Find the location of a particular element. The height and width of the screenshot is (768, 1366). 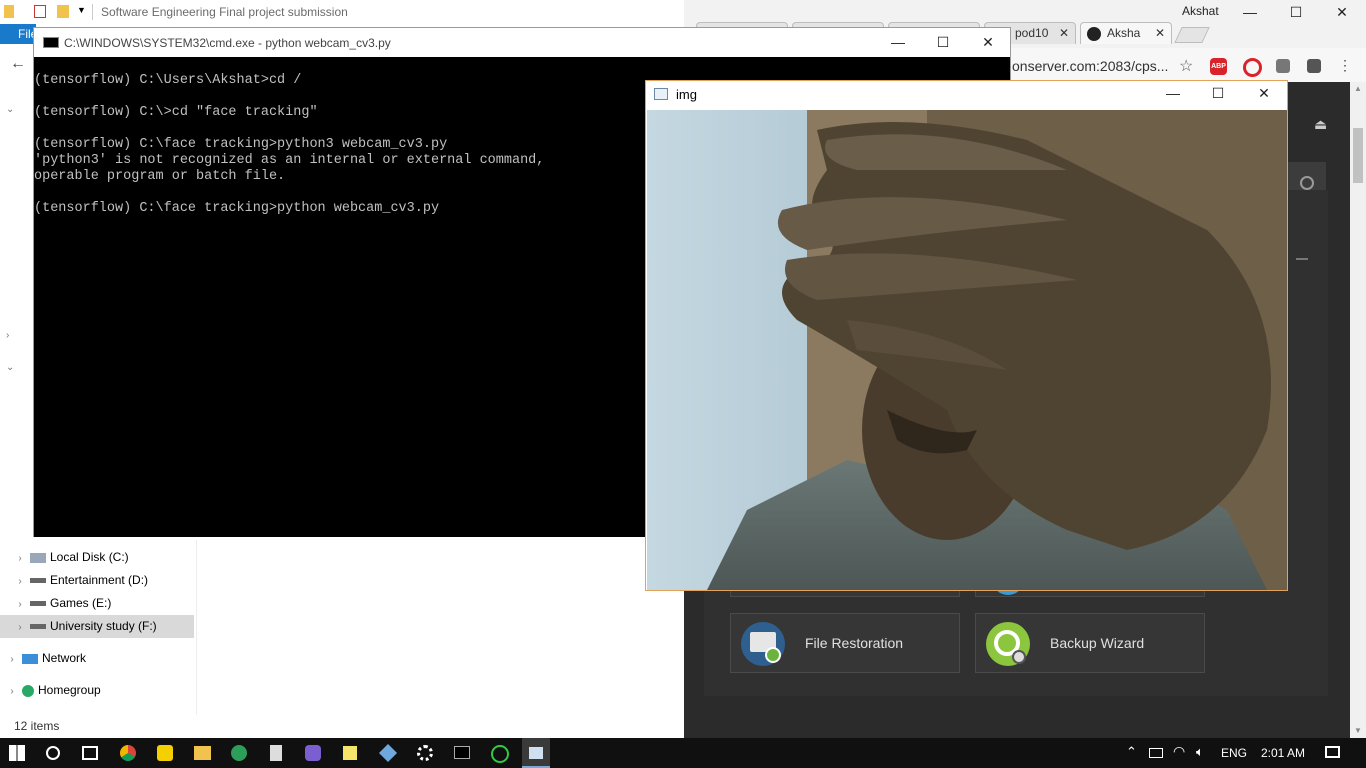

power-icon is located at coordinates (1156, 753).